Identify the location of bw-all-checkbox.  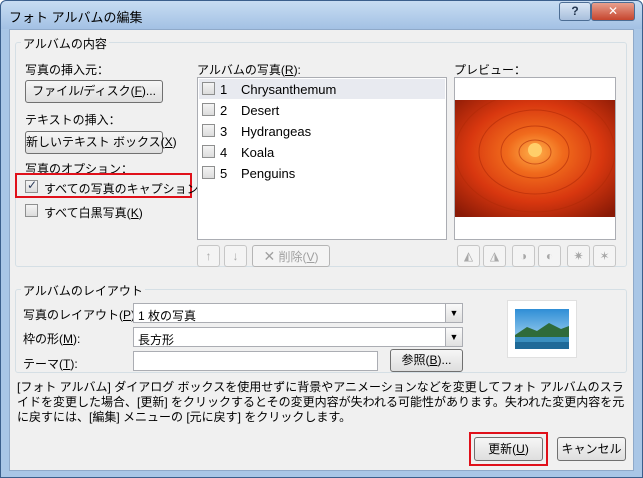
(31, 210).